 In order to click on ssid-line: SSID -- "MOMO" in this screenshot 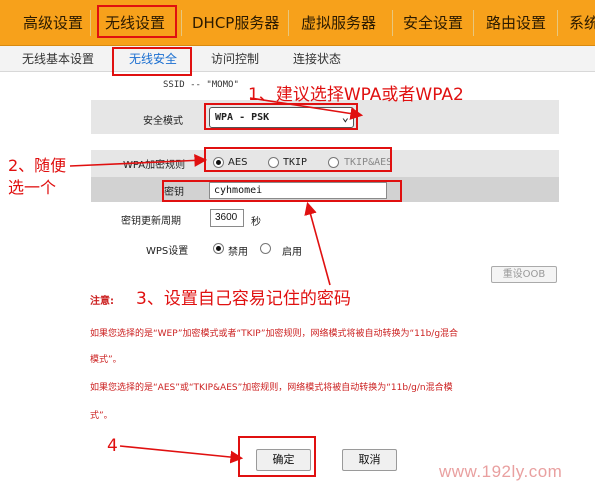, I will do `click(201, 85)`.